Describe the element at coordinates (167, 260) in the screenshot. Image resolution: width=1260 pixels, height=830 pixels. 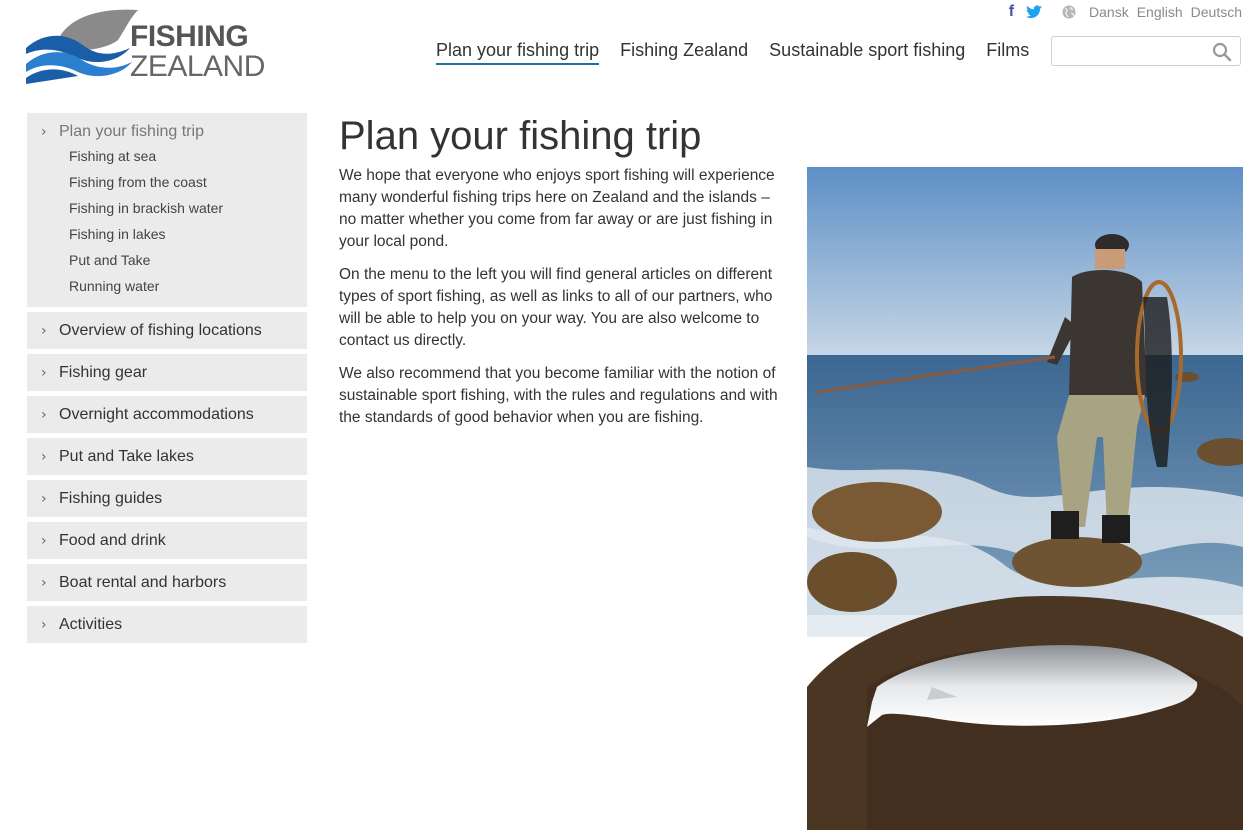
I see `sidebar-subitem-put-and-take: Put and Take` at that location.